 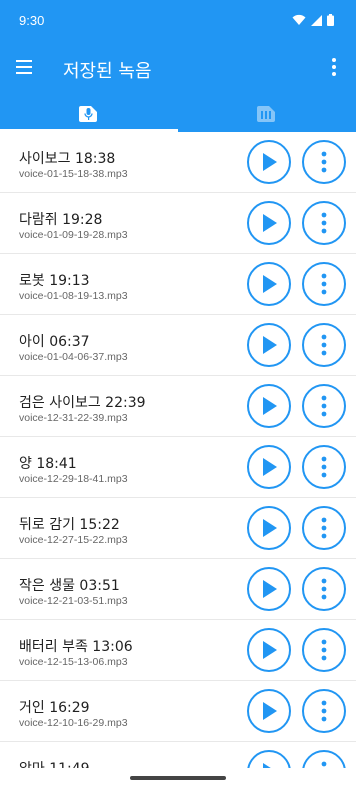 What do you see at coordinates (73, 723) in the screenshot?
I see `recording-filename: voice-12-10-16-29.mp3` at bounding box center [73, 723].